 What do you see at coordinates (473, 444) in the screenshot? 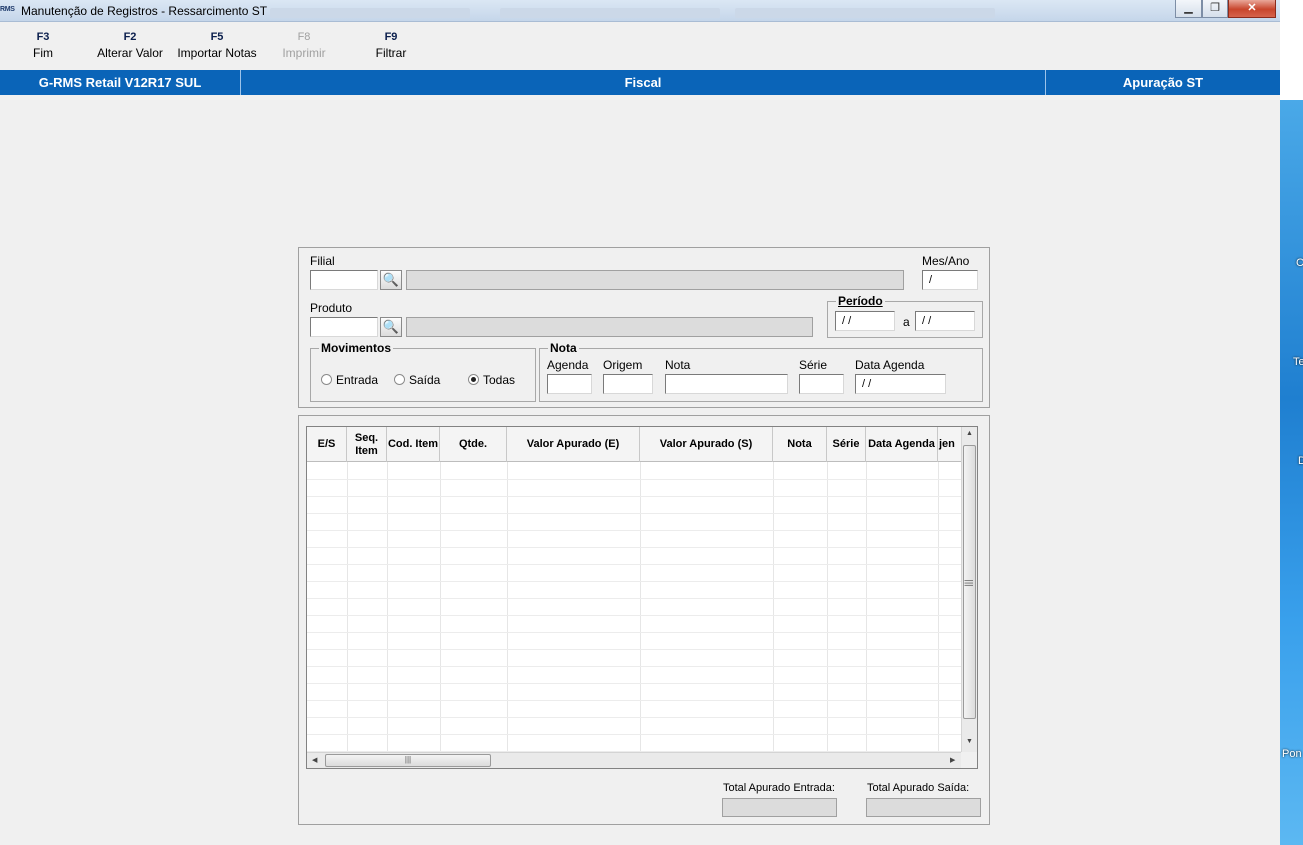
I see `column-header-qtde: Qtde.` at bounding box center [473, 444].